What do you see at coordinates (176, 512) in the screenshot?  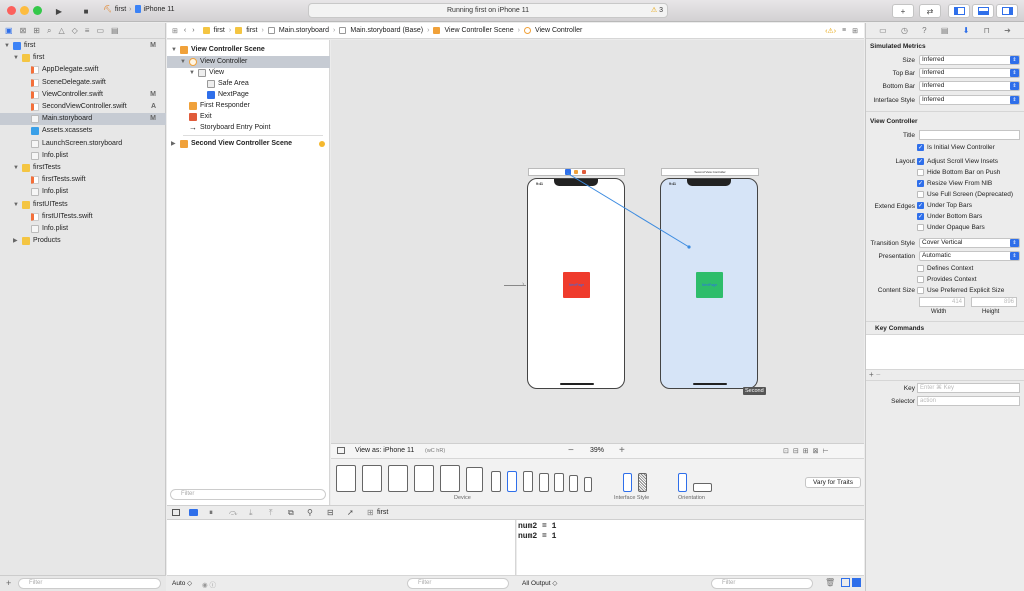 I see `hide-debug-icon` at bounding box center [176, 512].